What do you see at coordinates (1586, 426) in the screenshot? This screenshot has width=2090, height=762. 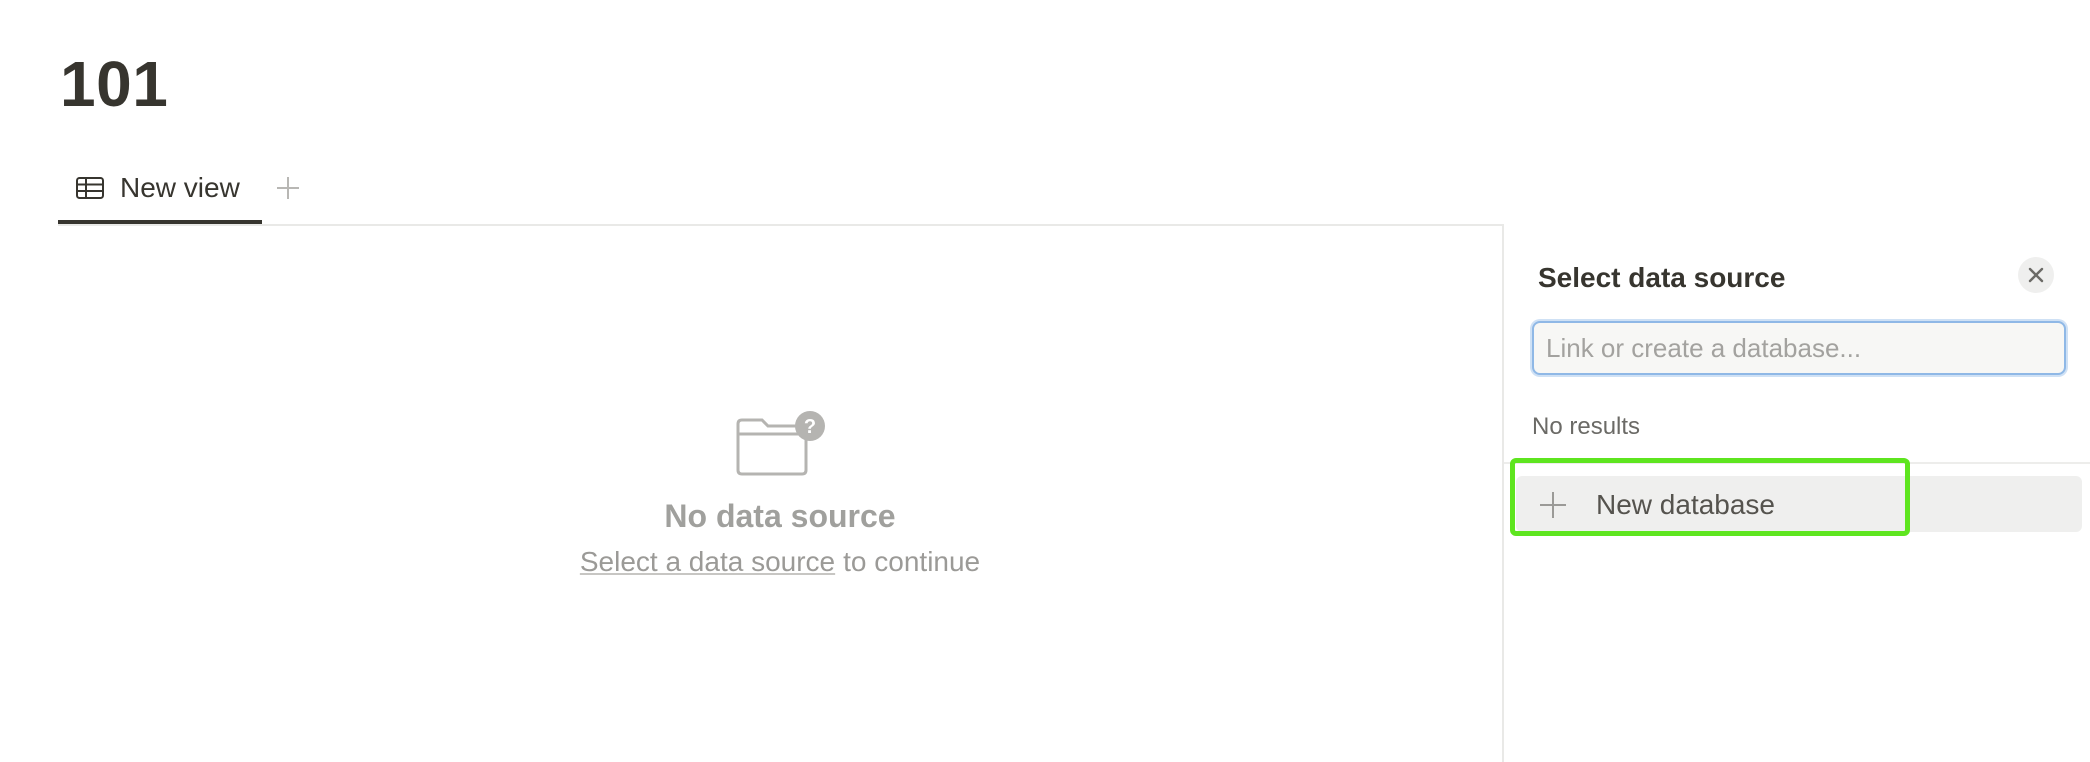 I see `no-results-text: No results` at bounding box center [1586, 426].